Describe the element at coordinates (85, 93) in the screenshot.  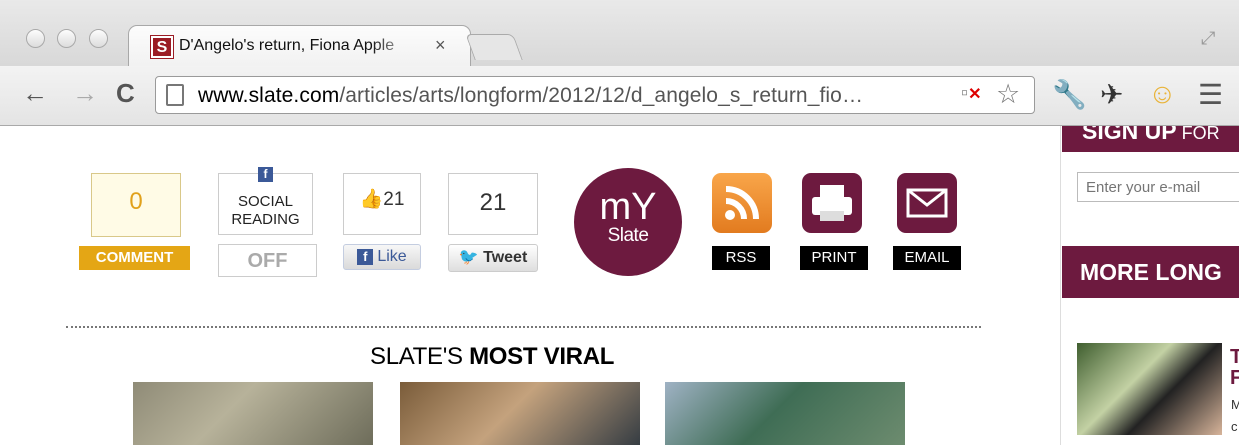
I see `forward-button: →` at that location.